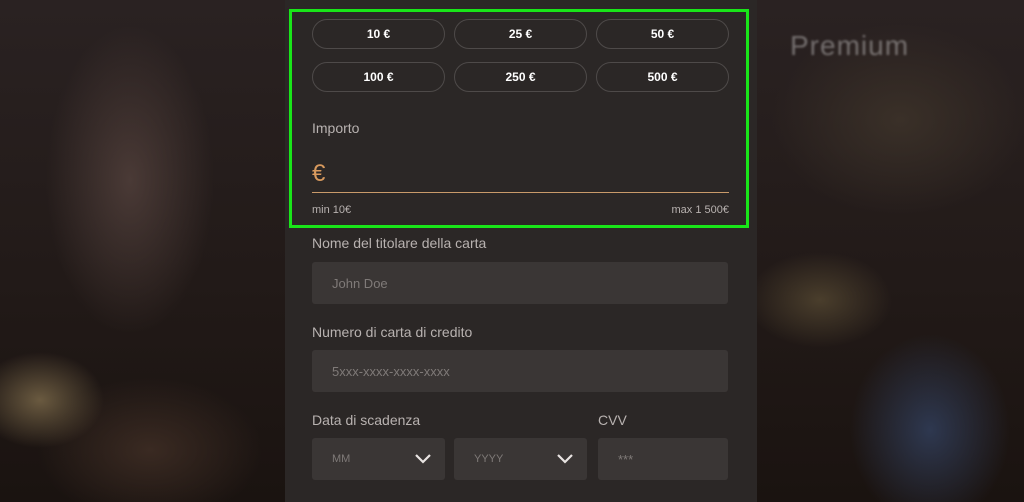 This screenshot has width=1024, height=502. What do you see at coordinates (341, 459) in the screenshot?
I see `expiry-month-placeholder: MM` at bounding box center [341, 459].